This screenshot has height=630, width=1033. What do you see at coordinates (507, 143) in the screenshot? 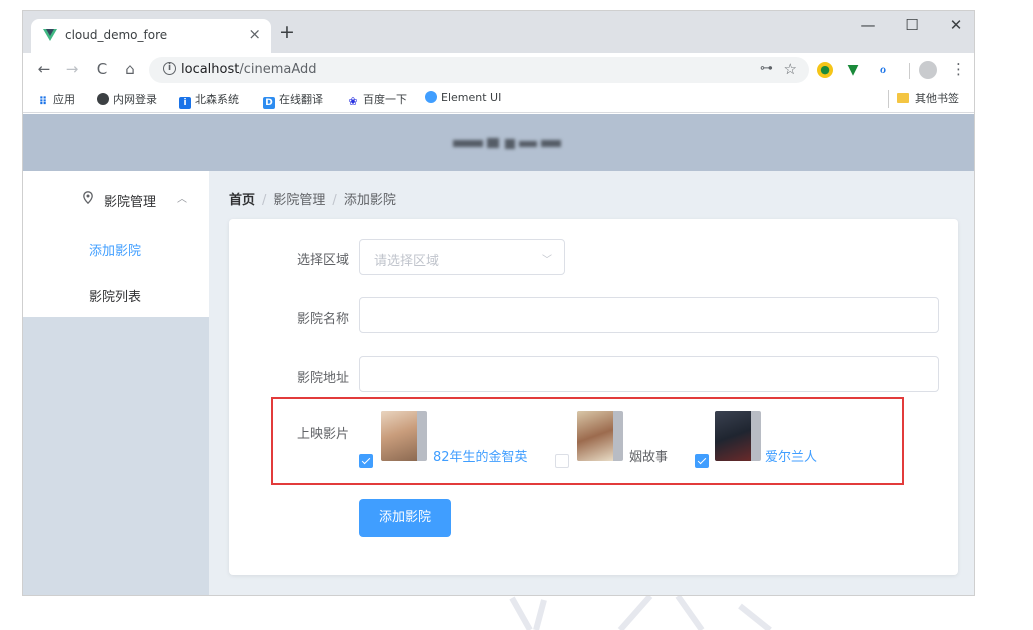
I see `blurred-header-title` at bounding box center [507, 143].